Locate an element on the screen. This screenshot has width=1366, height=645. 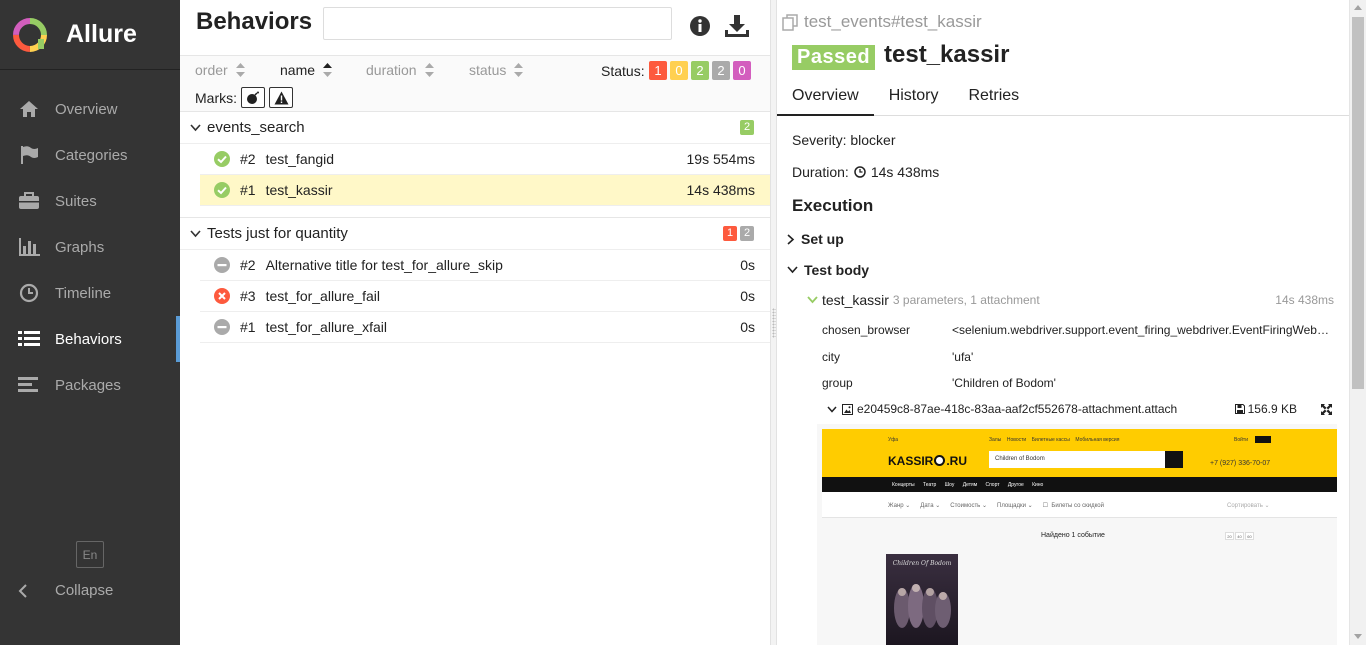
sort-order: order is located at coordinates (220, 70).